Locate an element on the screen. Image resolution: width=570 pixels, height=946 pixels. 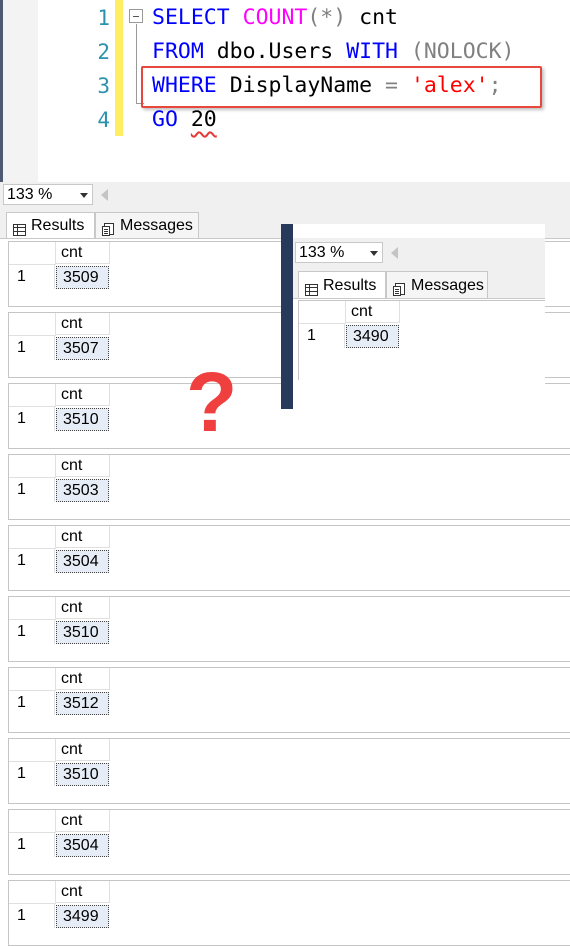
inset-tab-messages-label: Messages is located at coordinates (447, 285).